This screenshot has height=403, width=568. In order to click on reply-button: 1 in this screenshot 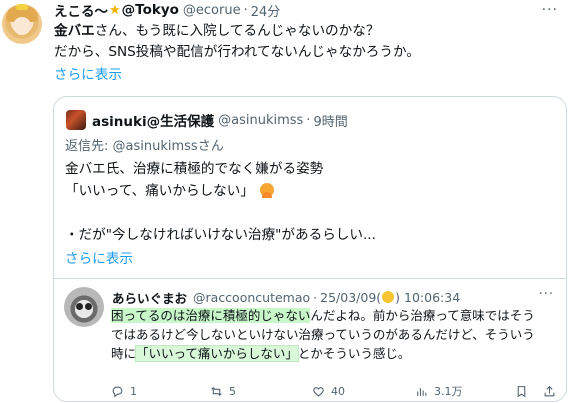, I will do `click(124, 391)`.